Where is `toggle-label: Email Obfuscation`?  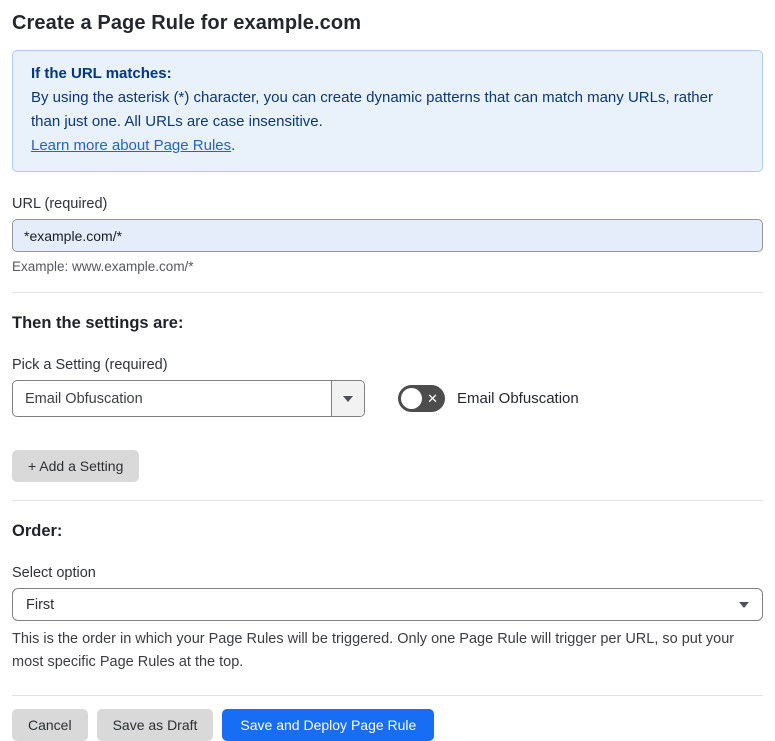 toggle-label: Email Obfuscation is located at coordinates (518, 398).